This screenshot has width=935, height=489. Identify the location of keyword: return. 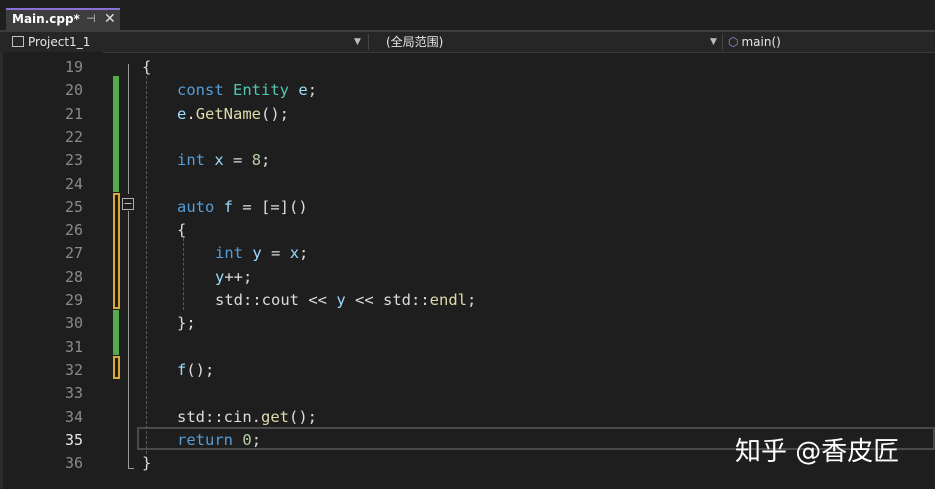
(205, 439).